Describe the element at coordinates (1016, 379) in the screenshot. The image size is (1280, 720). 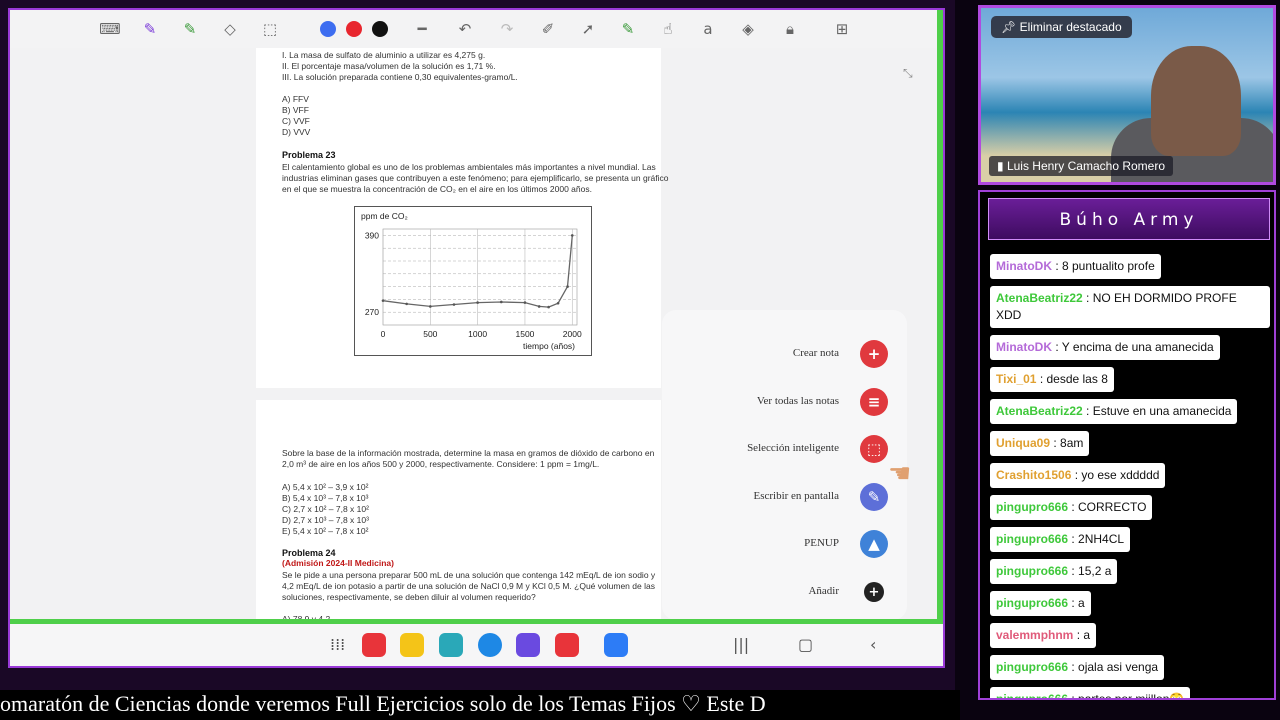
I see `chat-username: Tixi_01` at that location.